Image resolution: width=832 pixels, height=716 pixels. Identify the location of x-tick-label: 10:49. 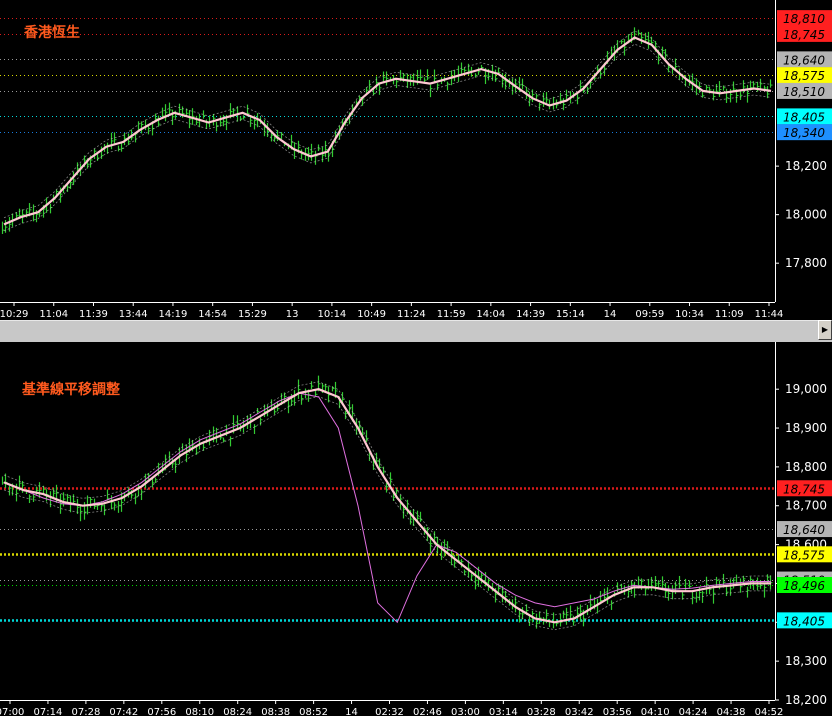
(371, 314).